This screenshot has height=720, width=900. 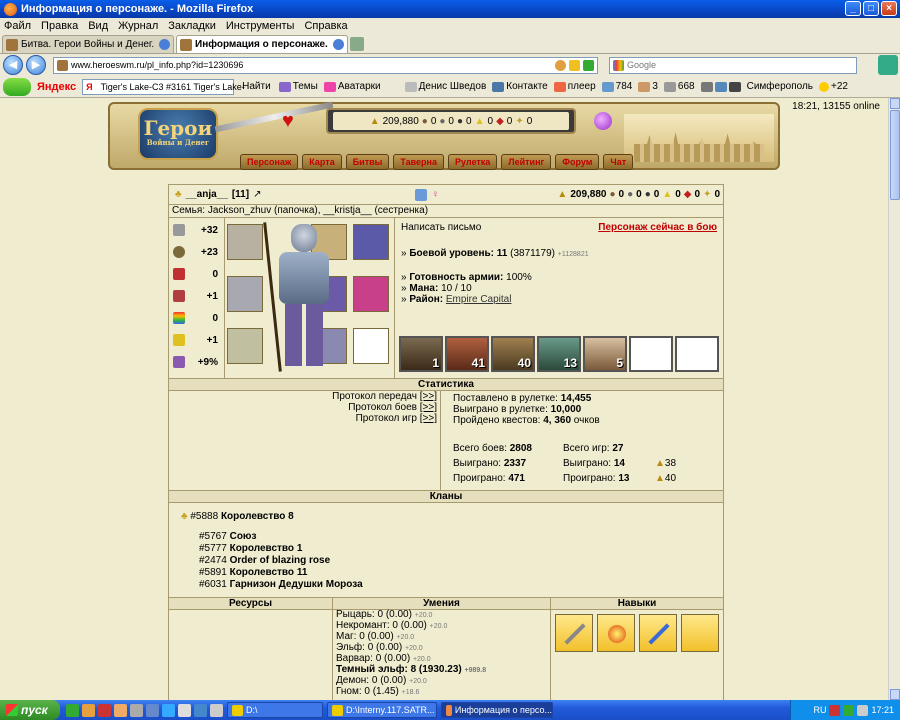 I want to click on perk-sword-icon, so click(x=574, y=633).